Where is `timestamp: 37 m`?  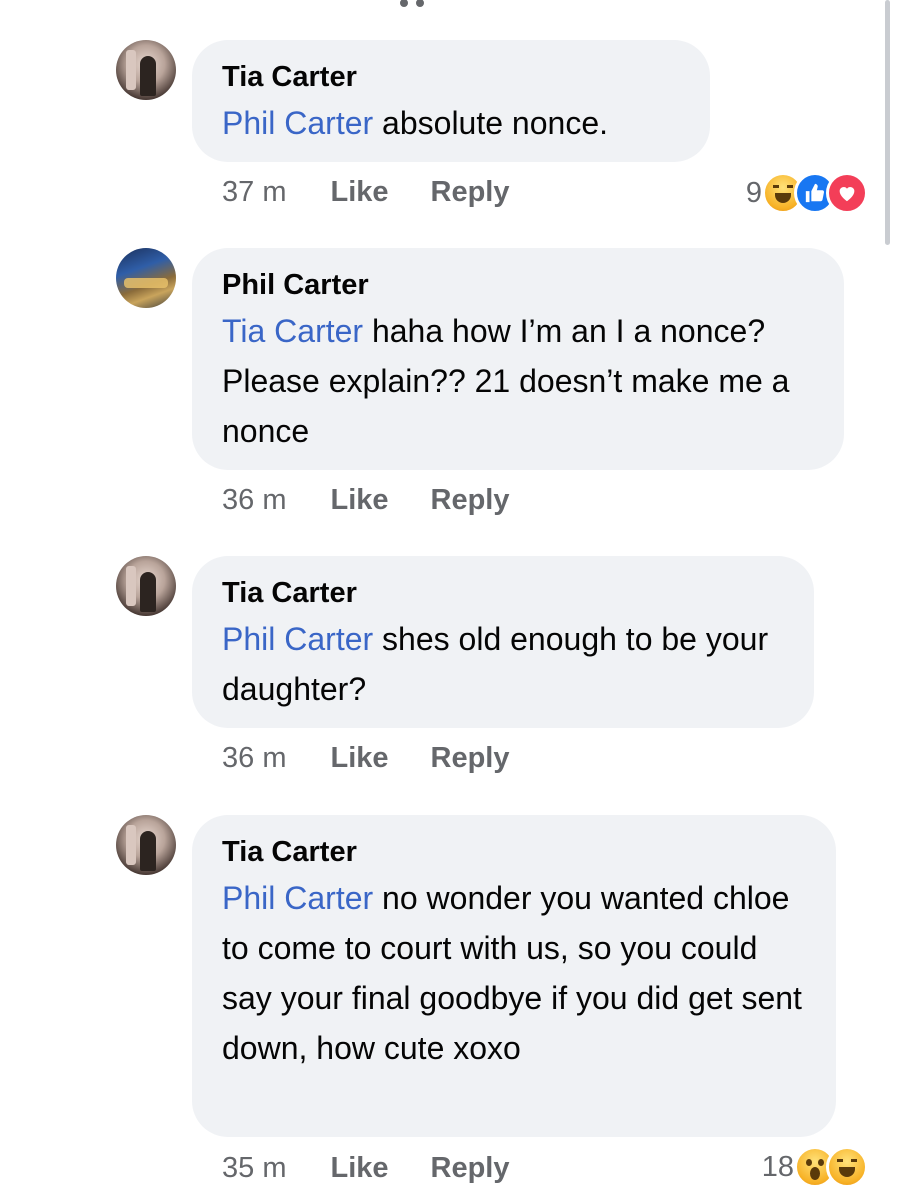 timestamp: 37 m is located at coordinates (254, 192).